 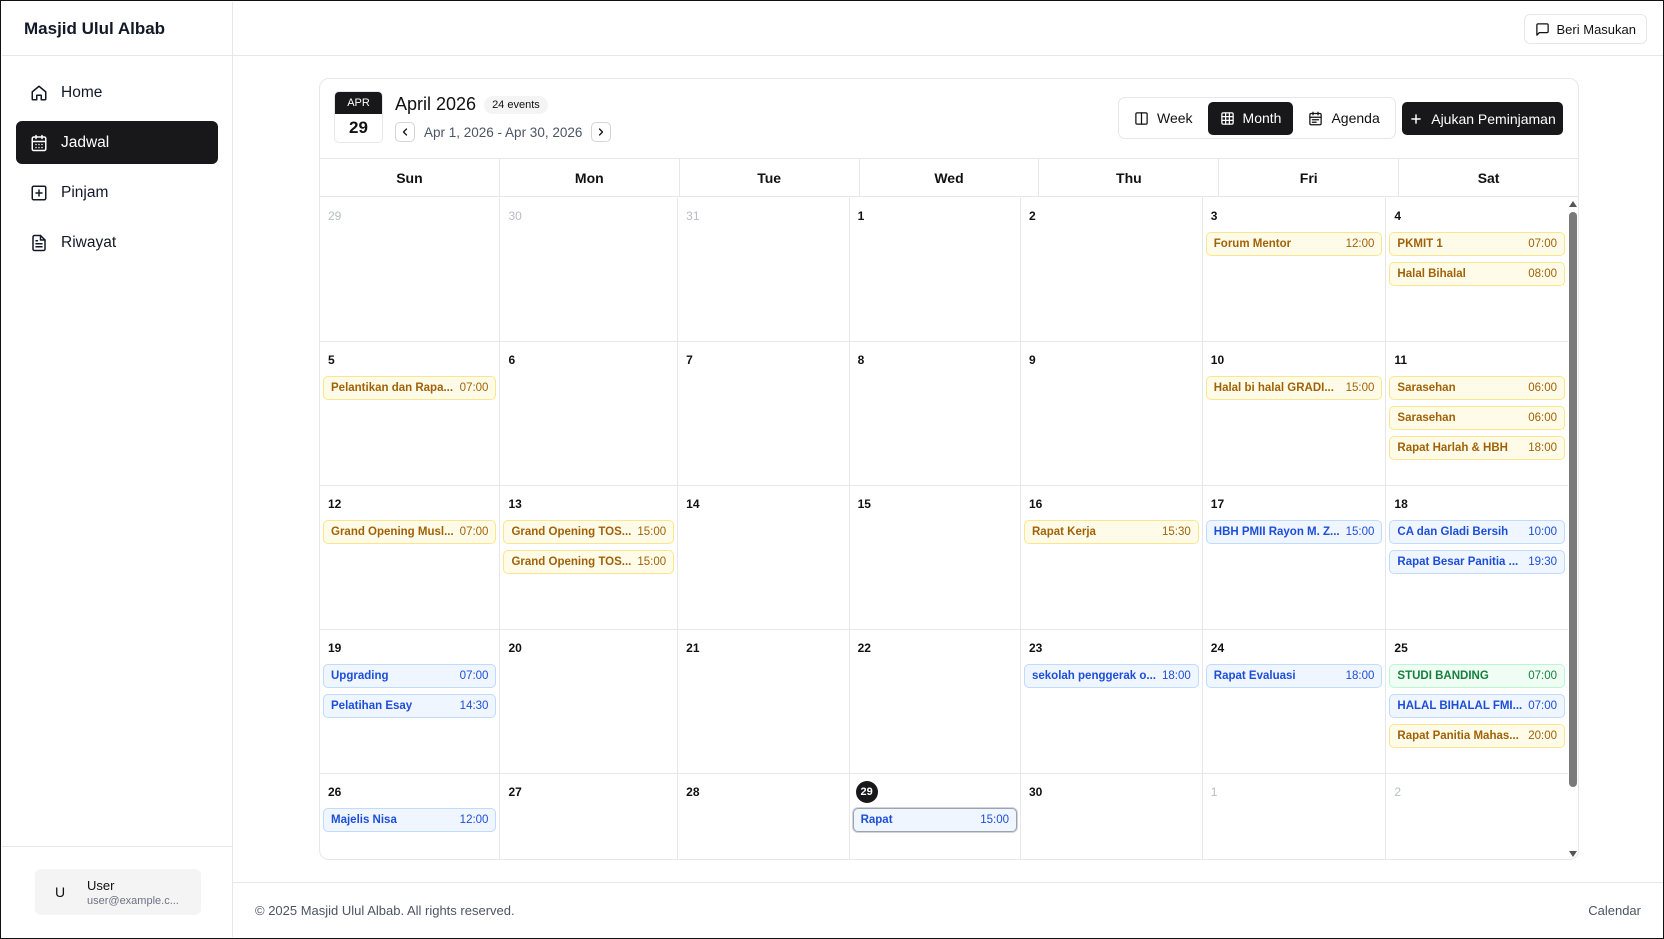 What do you see at coordinates (1294, 558) in the screenshot?
I see `day-cell: 17 HBH PMII Rayon M. Z... 15:00` at bounding box center [1294, 558].